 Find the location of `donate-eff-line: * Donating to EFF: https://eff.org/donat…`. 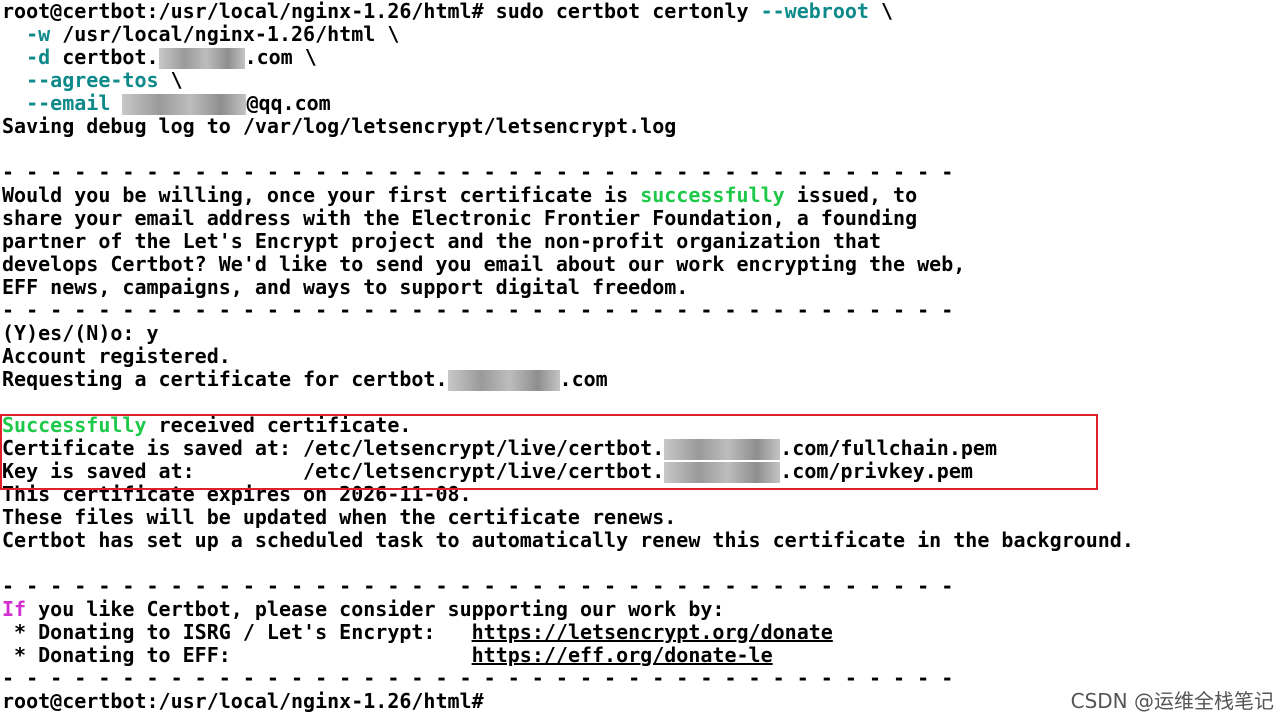

donate-eff-line: * Donating to EFF: https://eff.org/donat… is located at coordinates (387, 655).